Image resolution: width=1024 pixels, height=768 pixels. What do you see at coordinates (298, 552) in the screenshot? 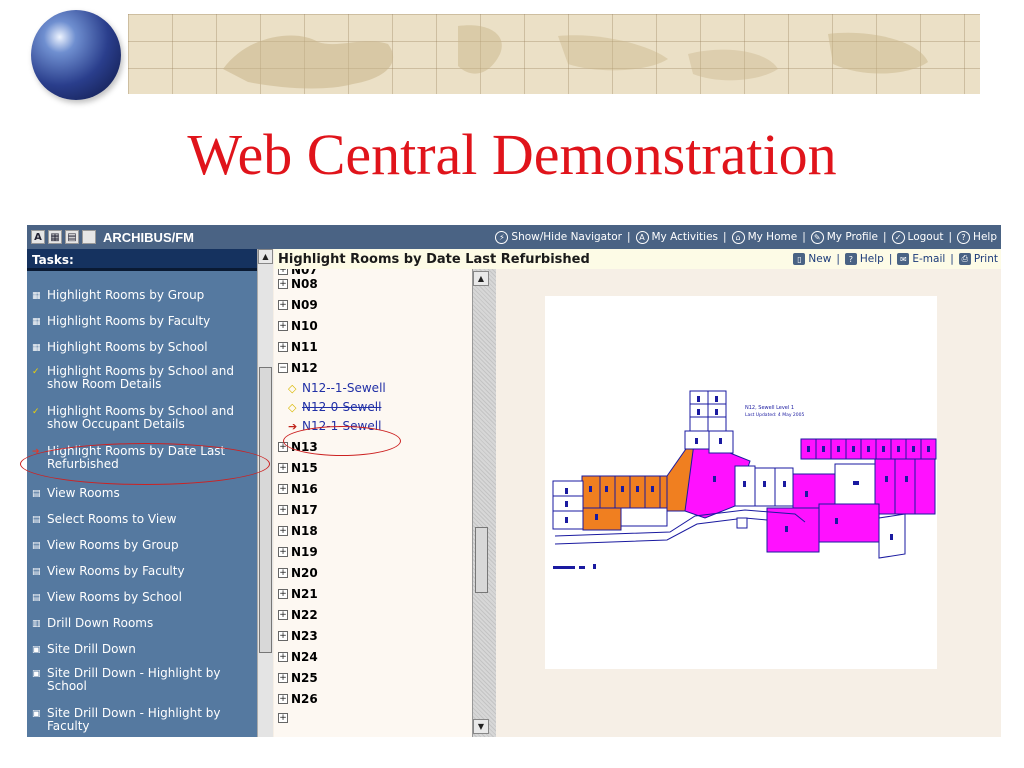
I see `tree-node-n19: + N19` at bounding box center [298, 552].